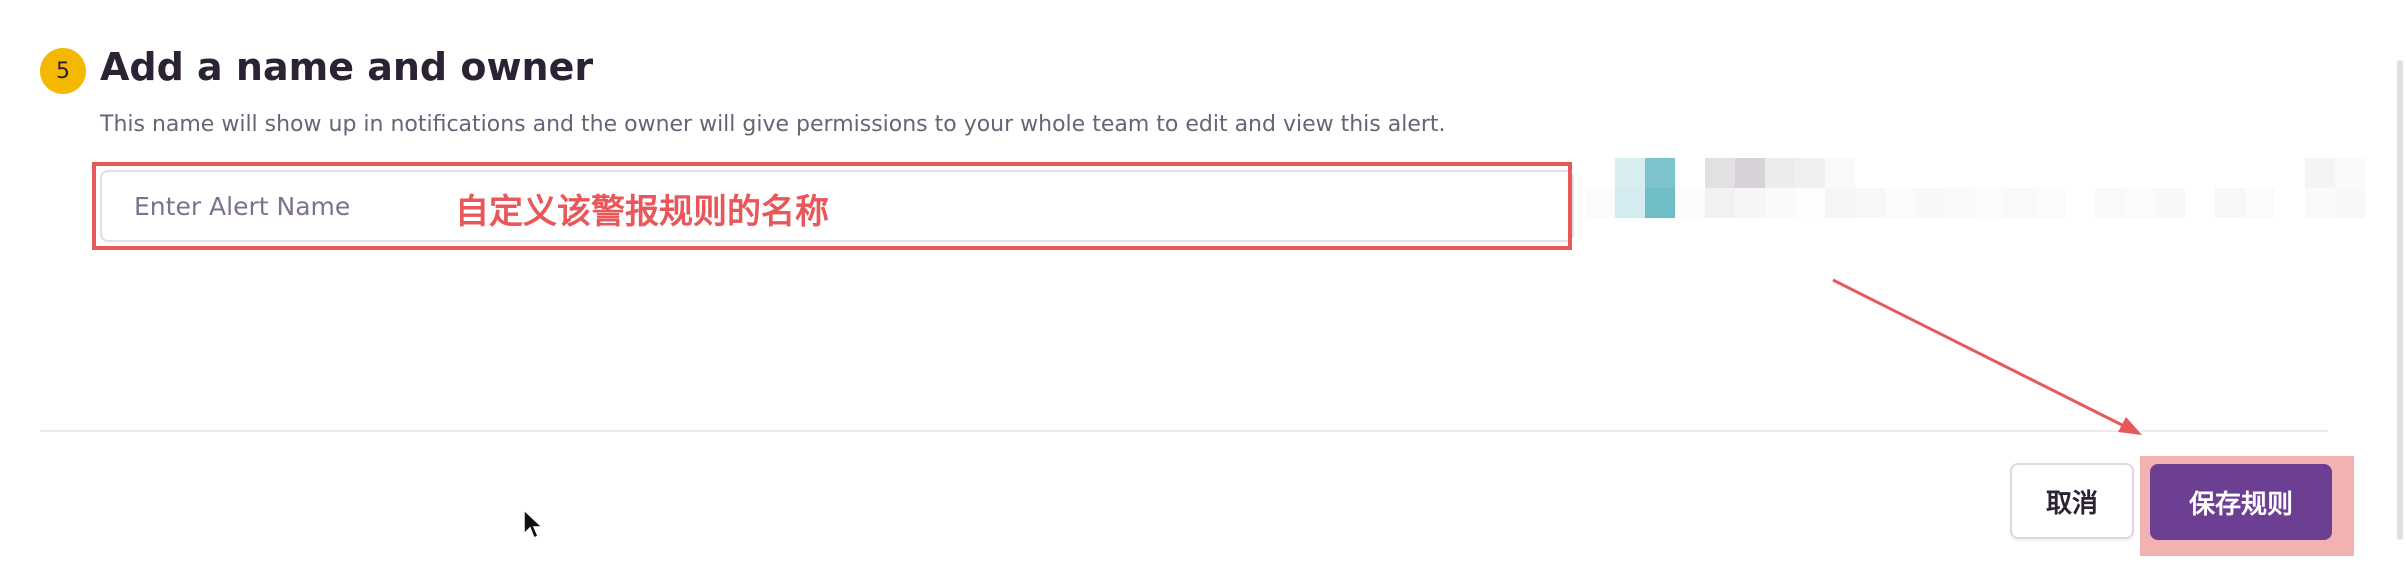 The image size is (2406, 582). What do you see at coordinates (347, 67) in the screenshot?
I see `step-title: Add a name and owner` at bounding box center [347, 67].